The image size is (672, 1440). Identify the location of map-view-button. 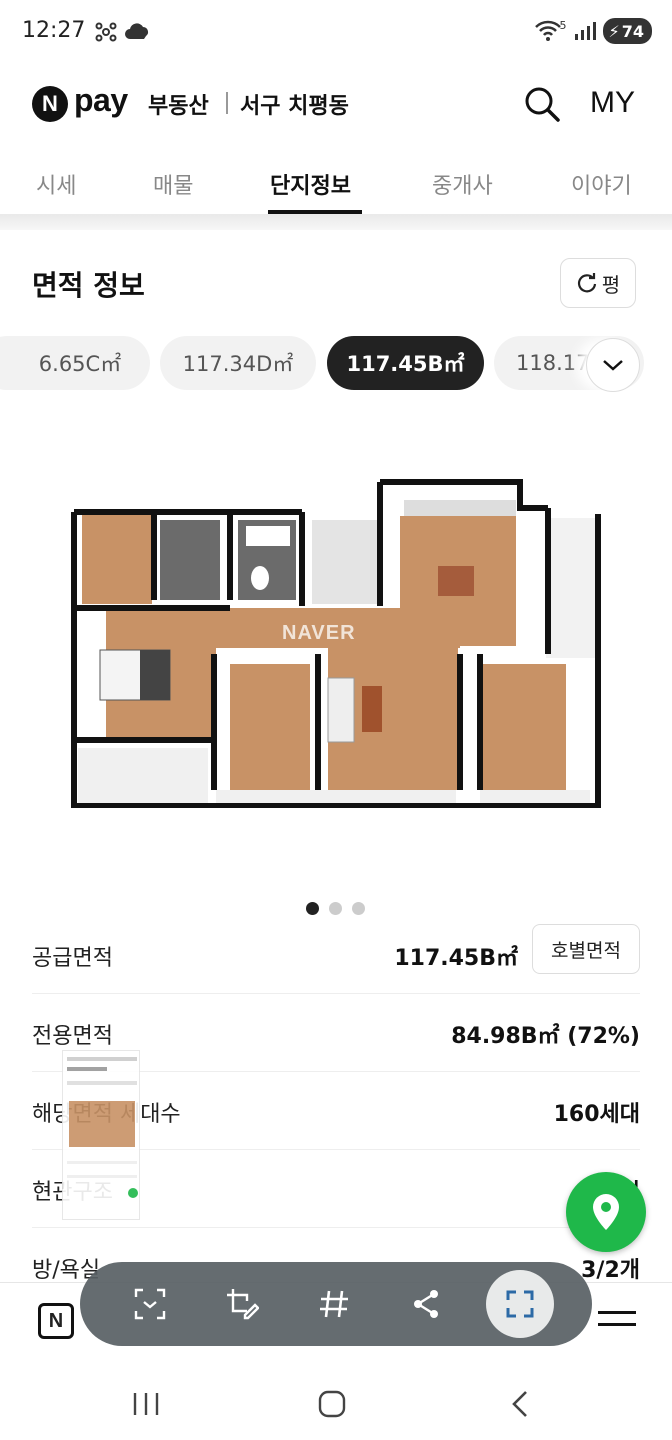
(606, 1212).